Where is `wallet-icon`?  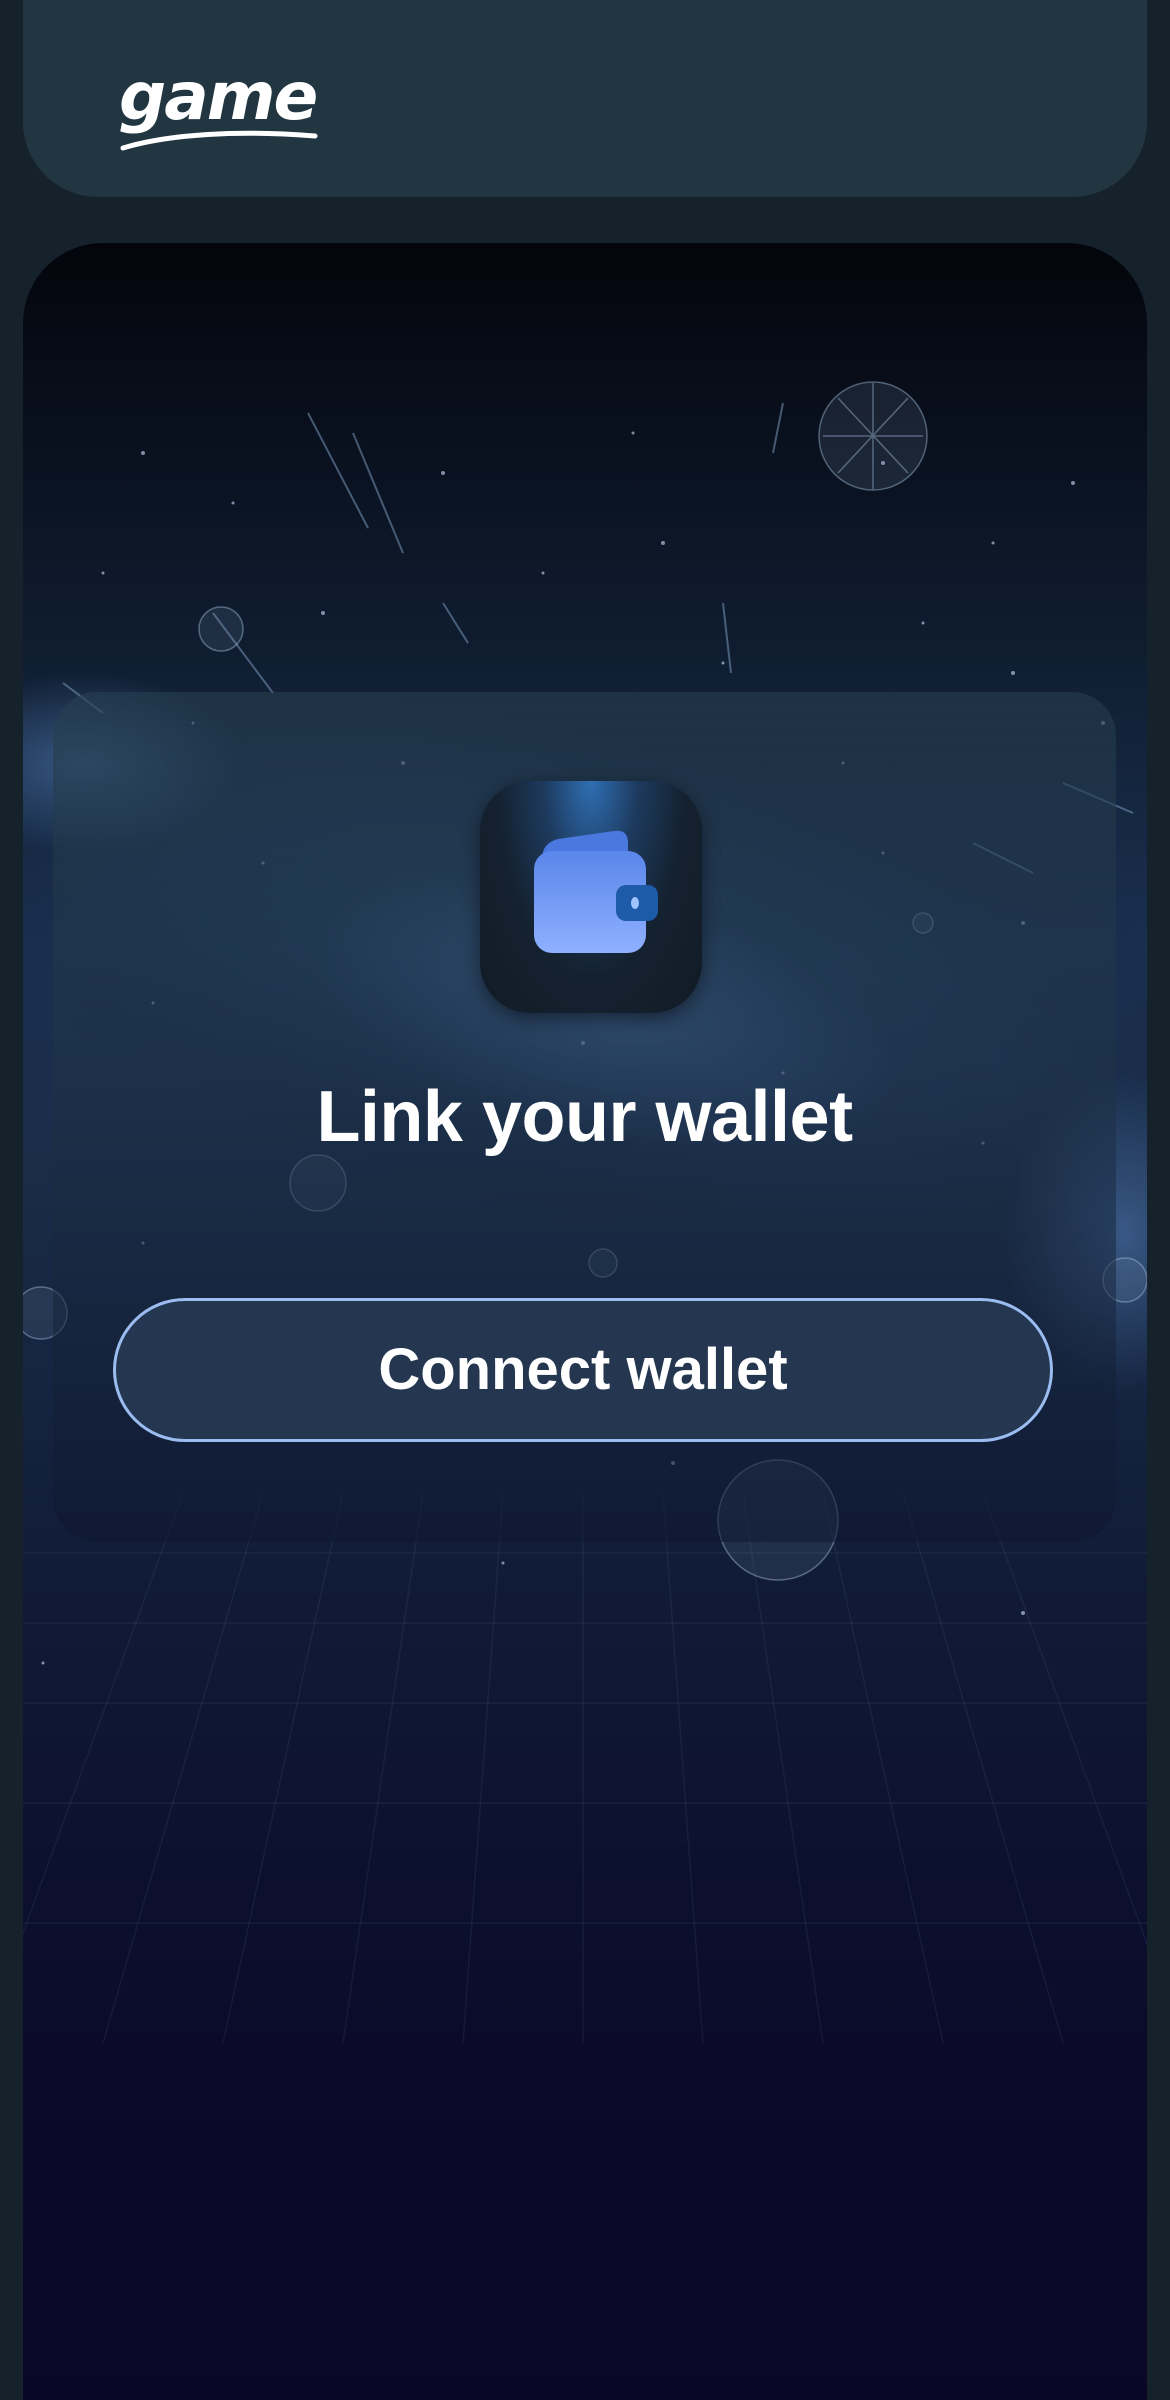 wallet-icon is located at coordinates (591, 897).